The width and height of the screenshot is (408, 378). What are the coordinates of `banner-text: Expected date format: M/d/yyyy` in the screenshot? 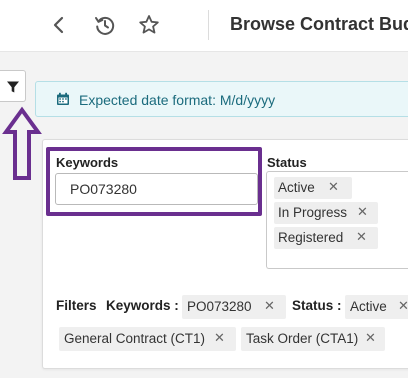 It's located at (177, 100).